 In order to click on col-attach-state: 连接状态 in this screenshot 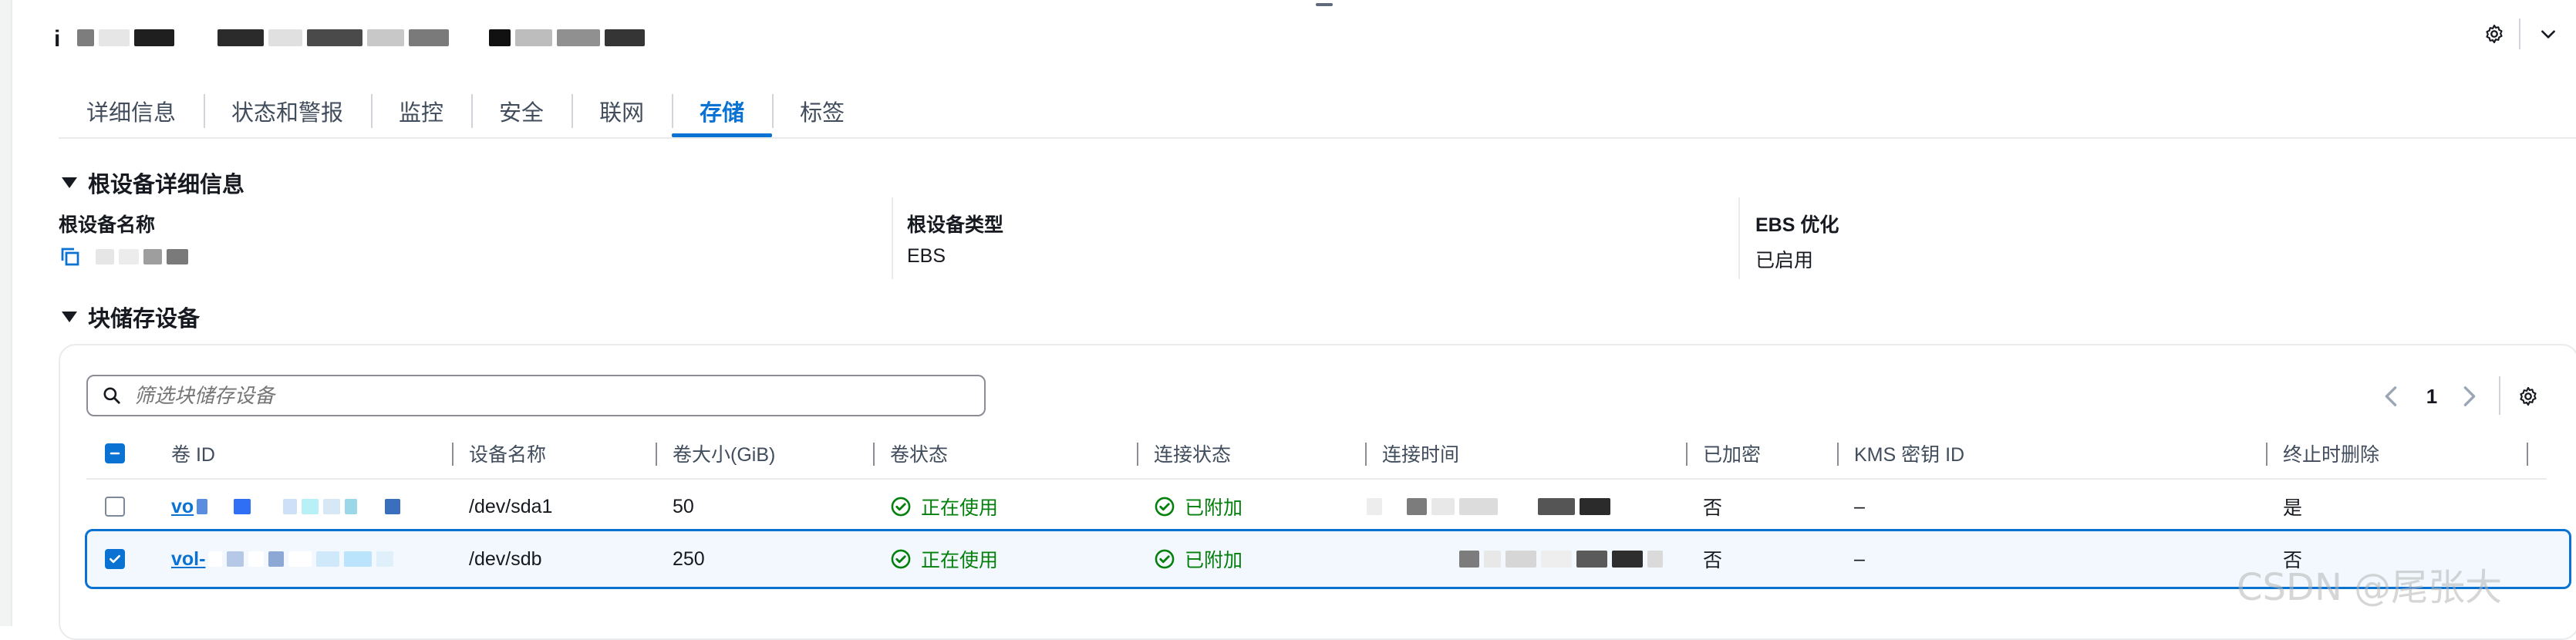, I will do `click(1184, 453)`.